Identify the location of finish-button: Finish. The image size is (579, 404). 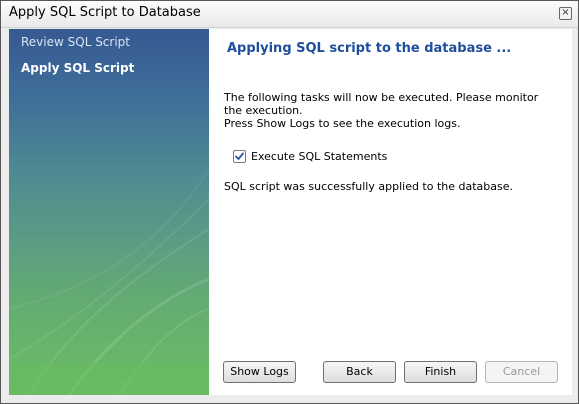
(440, 372).